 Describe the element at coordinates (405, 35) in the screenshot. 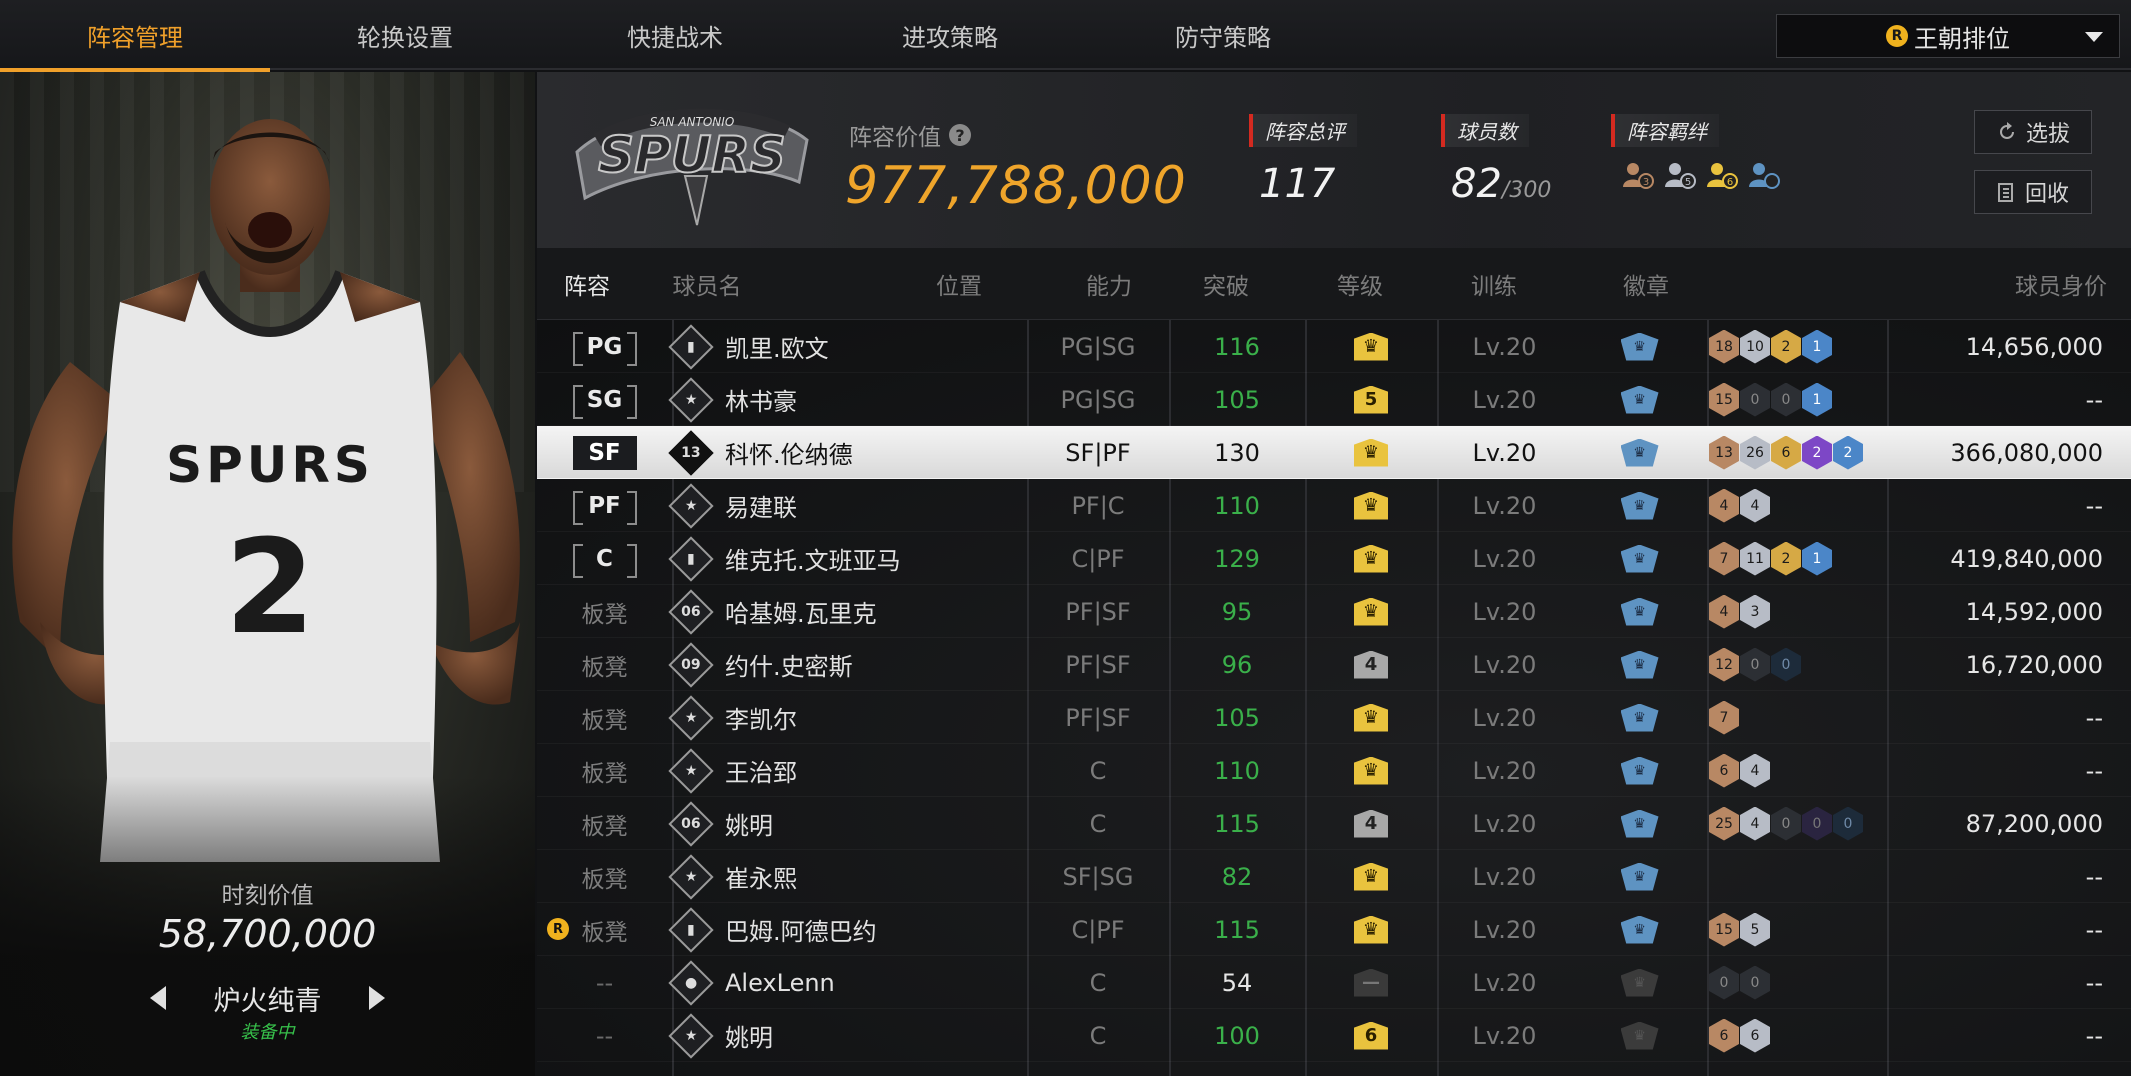

I see `tab-rotation: 轮换设置` at that location.